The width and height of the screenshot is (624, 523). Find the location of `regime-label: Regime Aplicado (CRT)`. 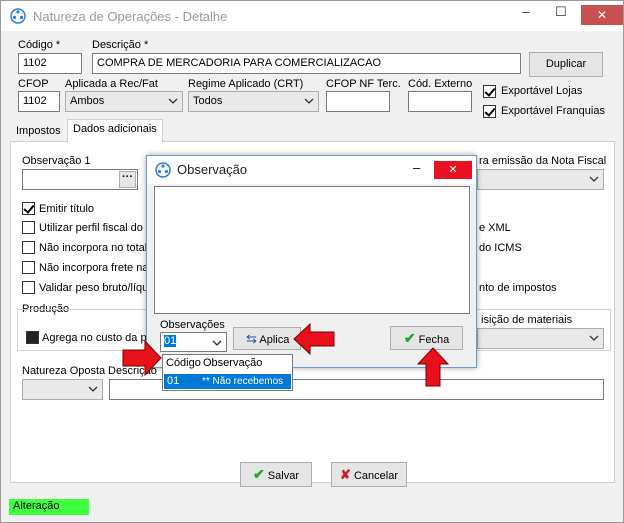

regime-label: Regime Aplicado (CRT) is located at coordinates (246, 84).